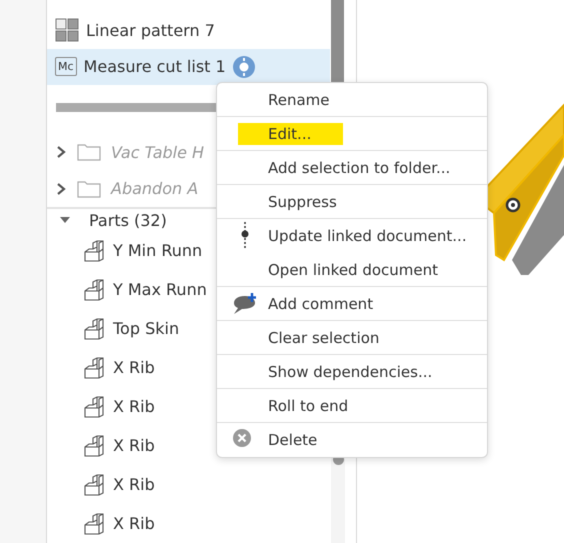  I want to click on info-icon, so click(243, 67).